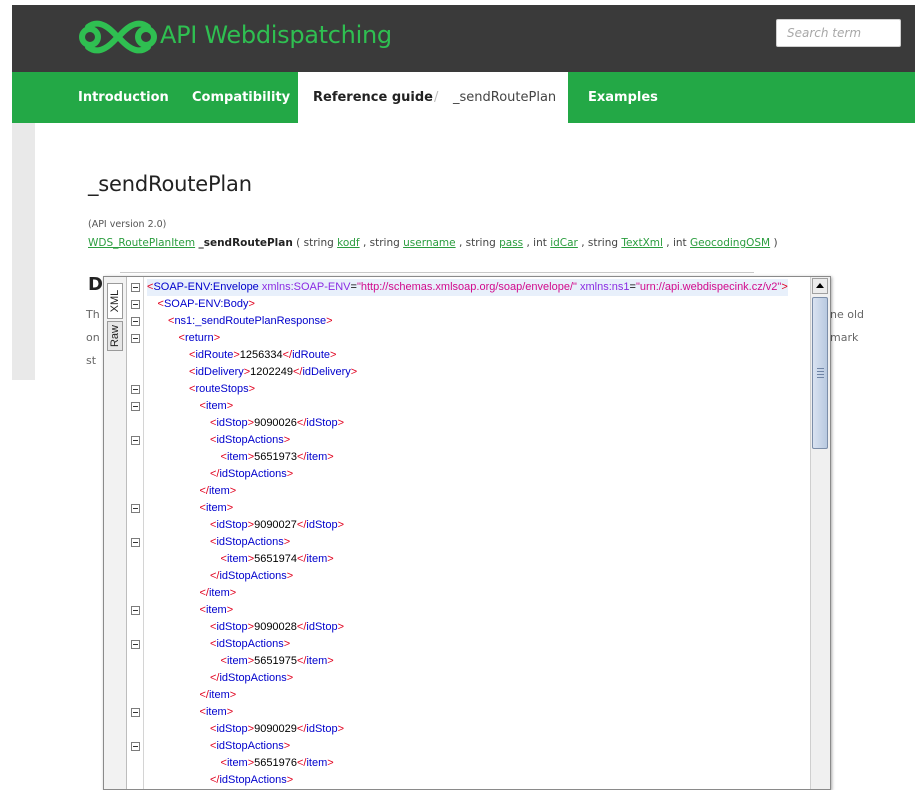 This screenshot has width=915, height=790. I want to click on top-header: API Webdispatching, so click(463, 38).